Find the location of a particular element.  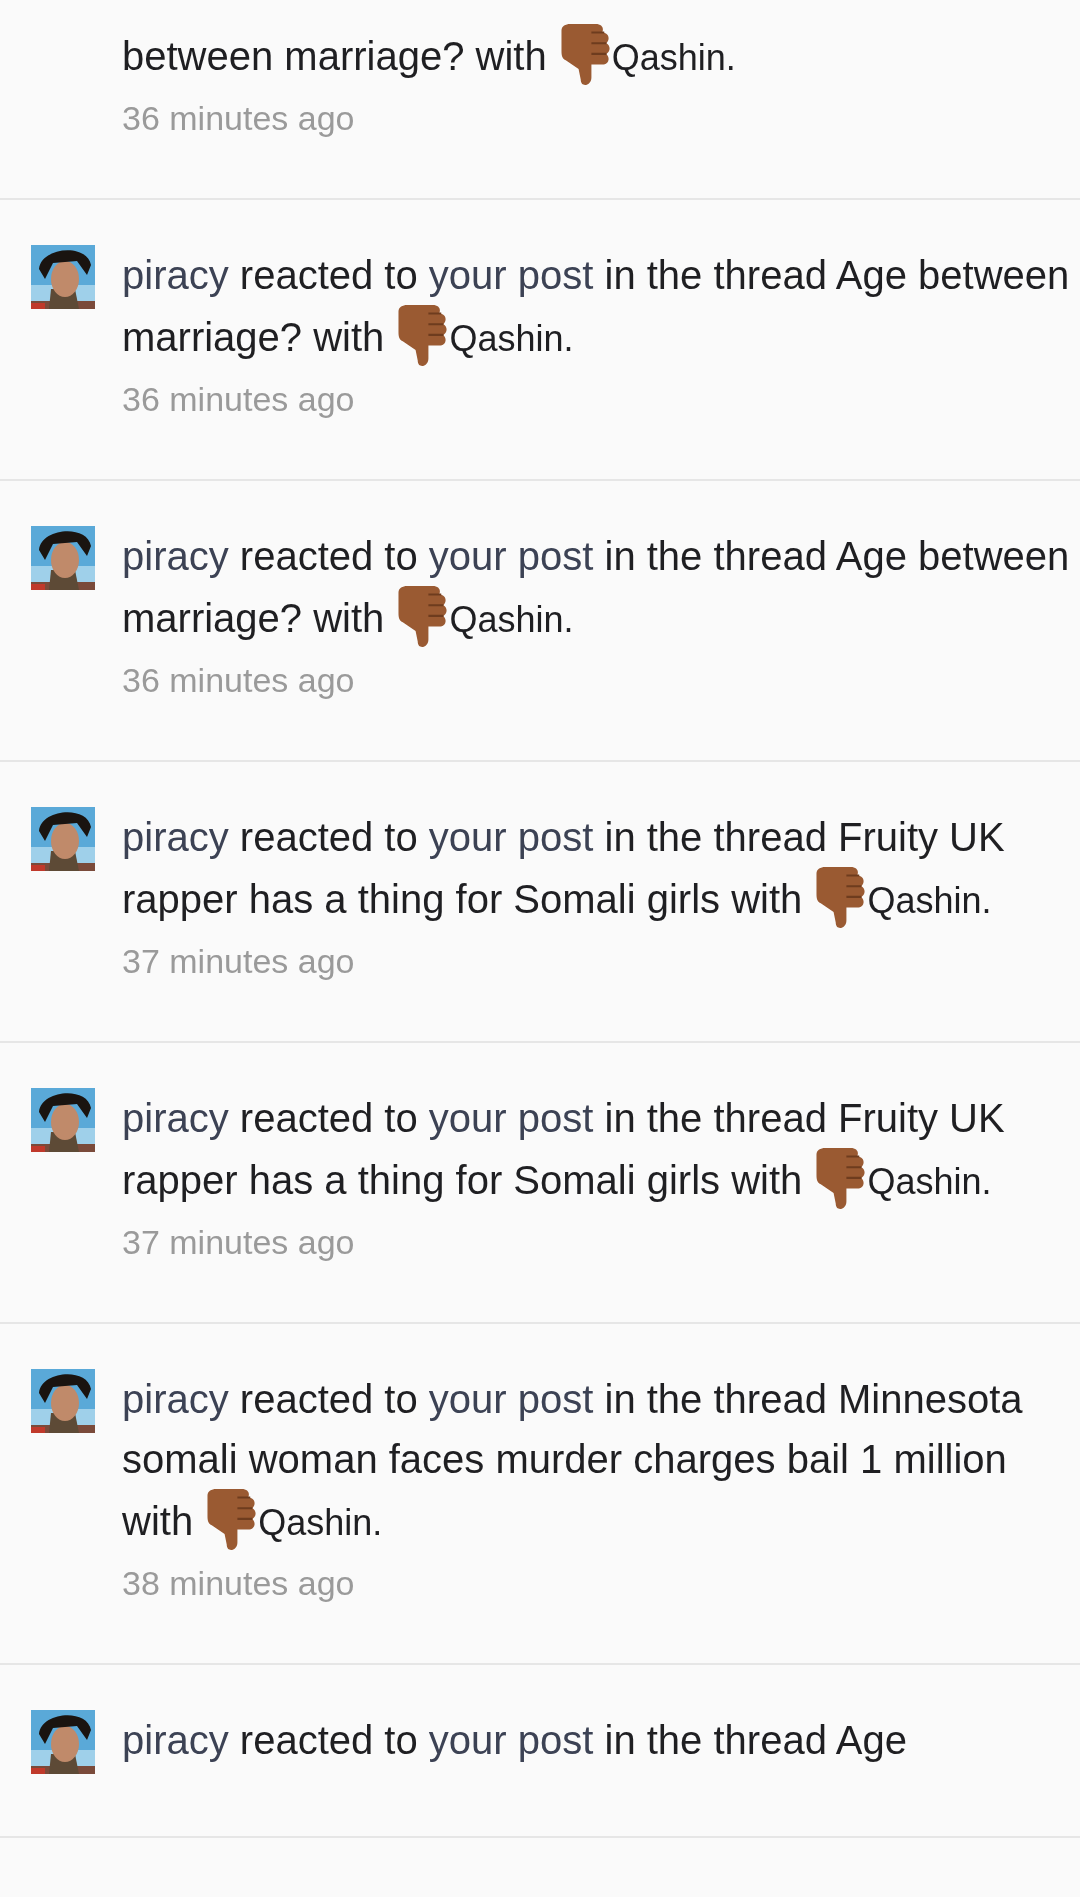

notification-text: between marriage? with Qashin. is located at coordinates (596, 56).